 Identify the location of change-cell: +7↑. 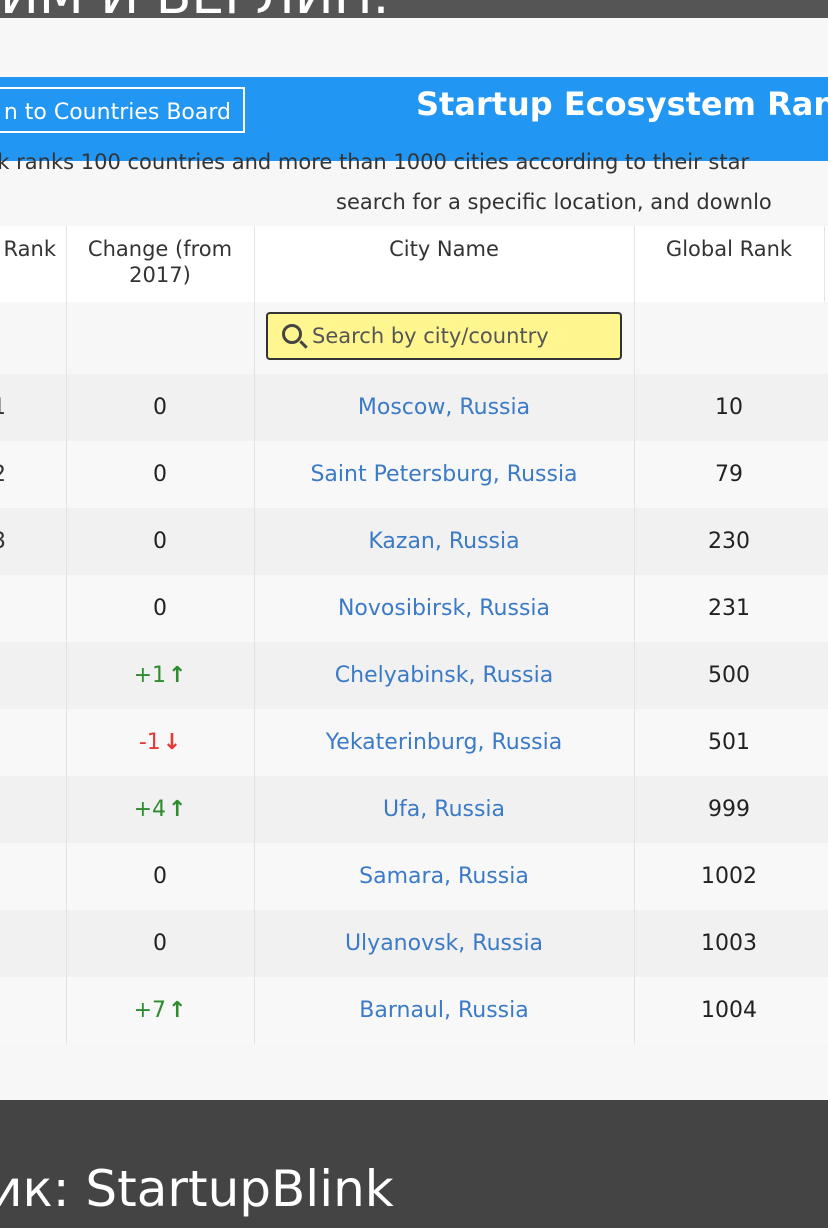
(160, 1010).